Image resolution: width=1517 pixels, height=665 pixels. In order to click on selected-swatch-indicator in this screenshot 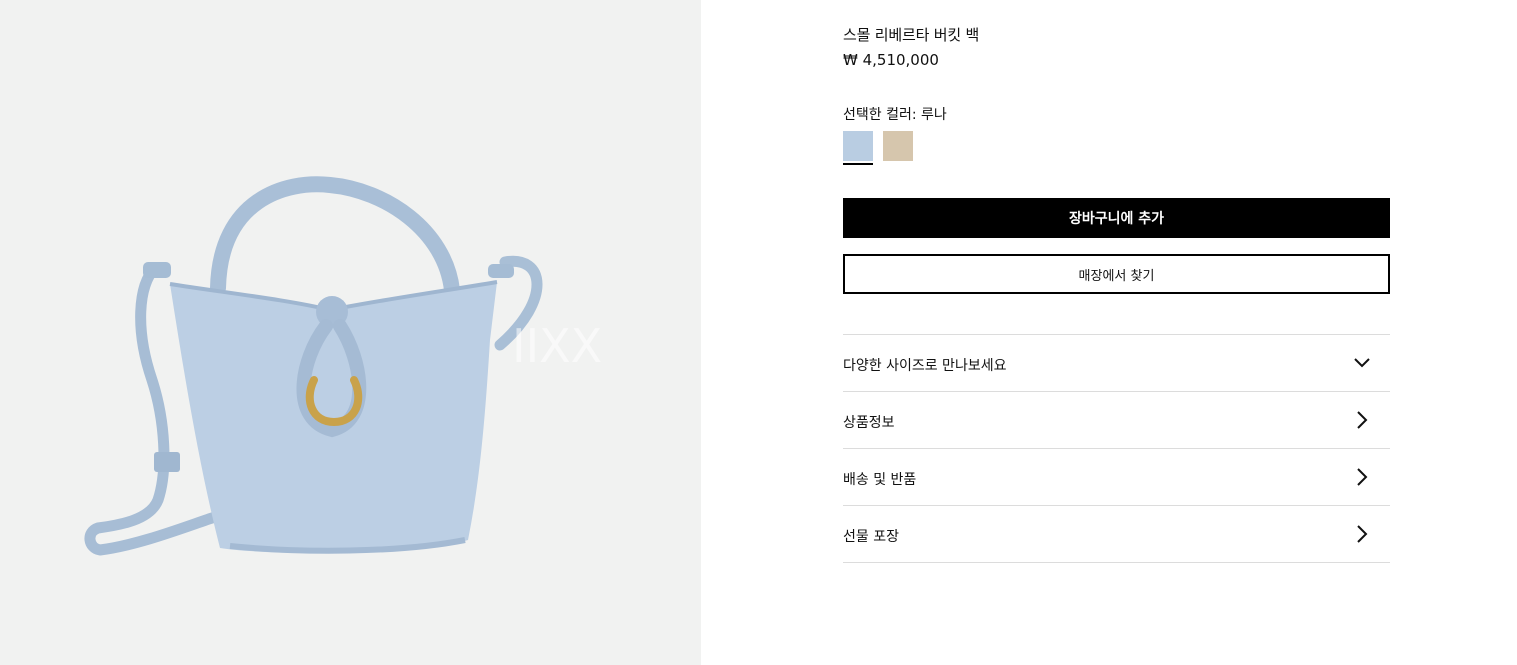, I will do `click(858, 164)`.